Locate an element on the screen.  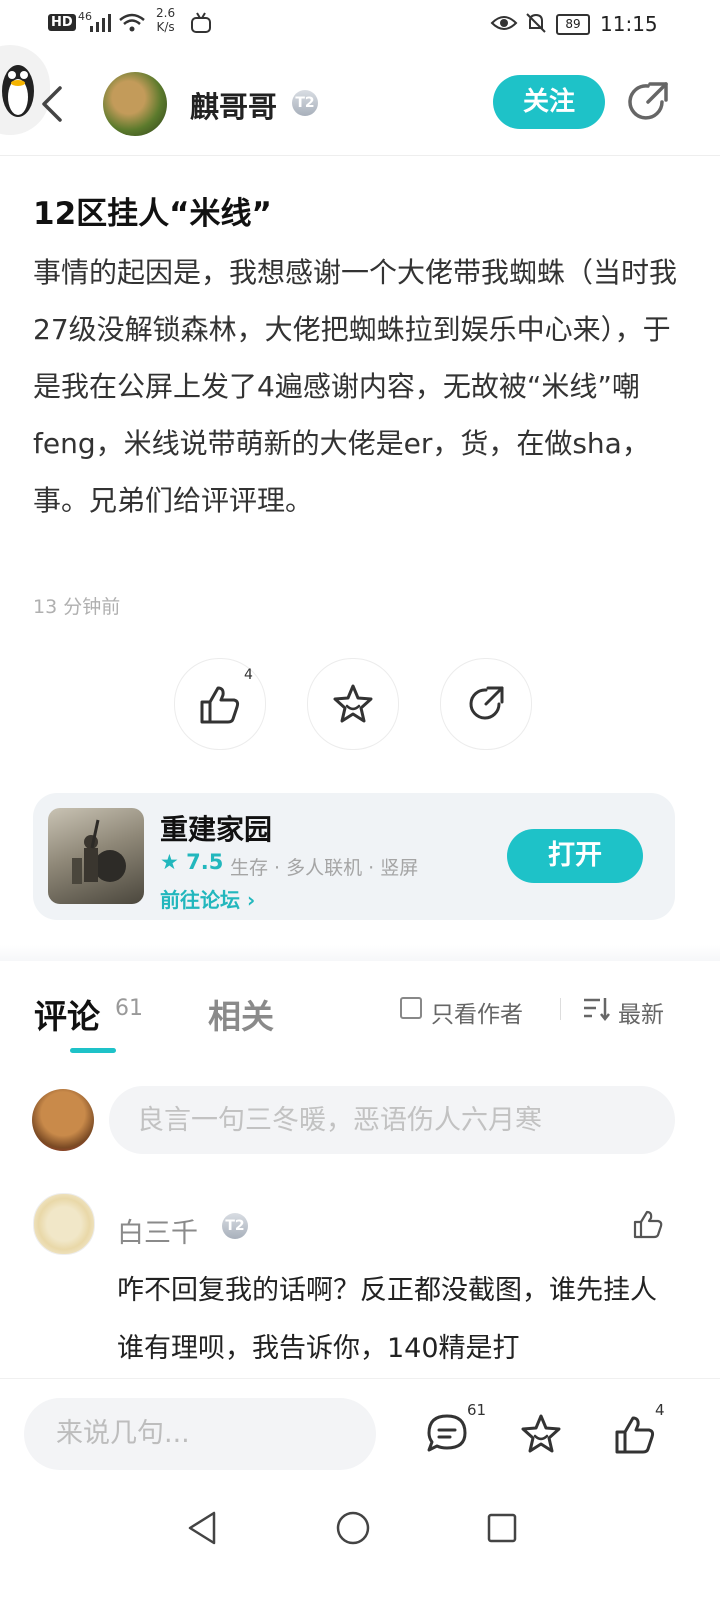
author-only-checkbox is located at coordinates (411, 1008).